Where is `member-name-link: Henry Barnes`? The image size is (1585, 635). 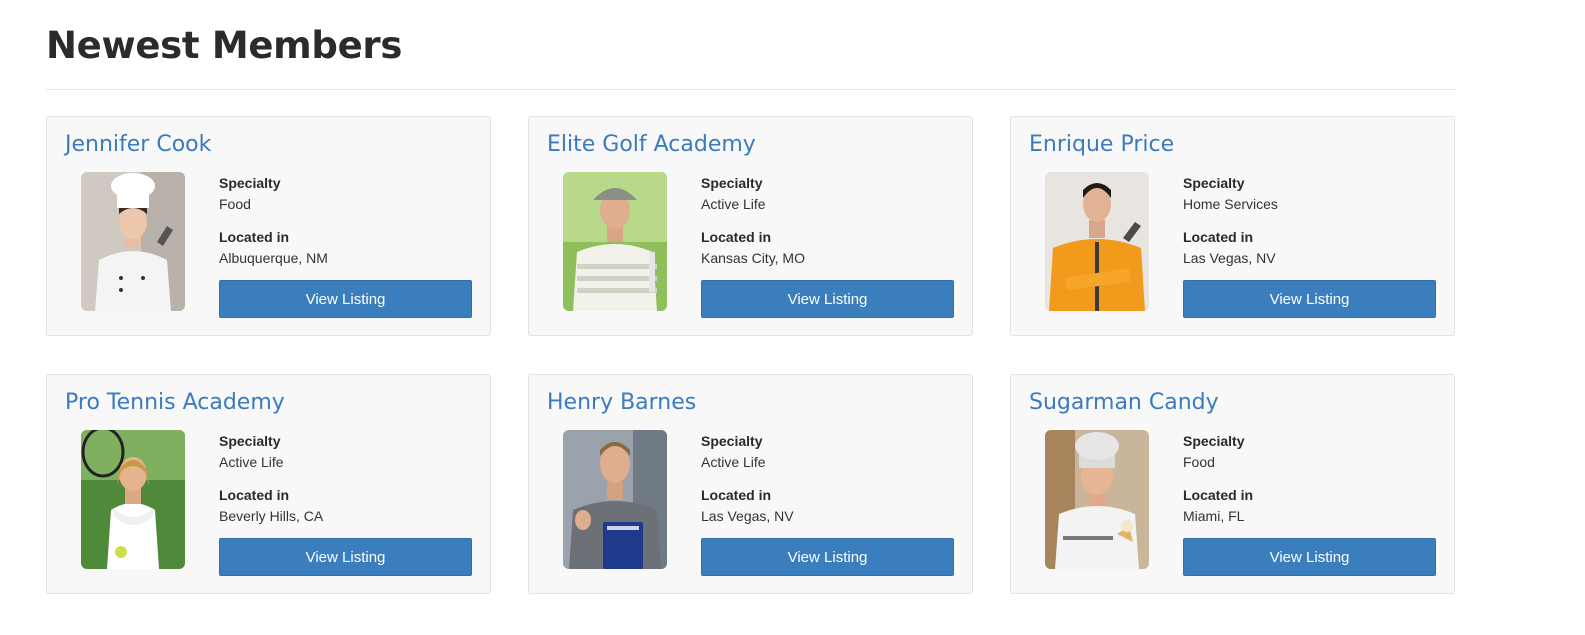
member-name-link: Henry Barnes is located at coordinates (621, 402).